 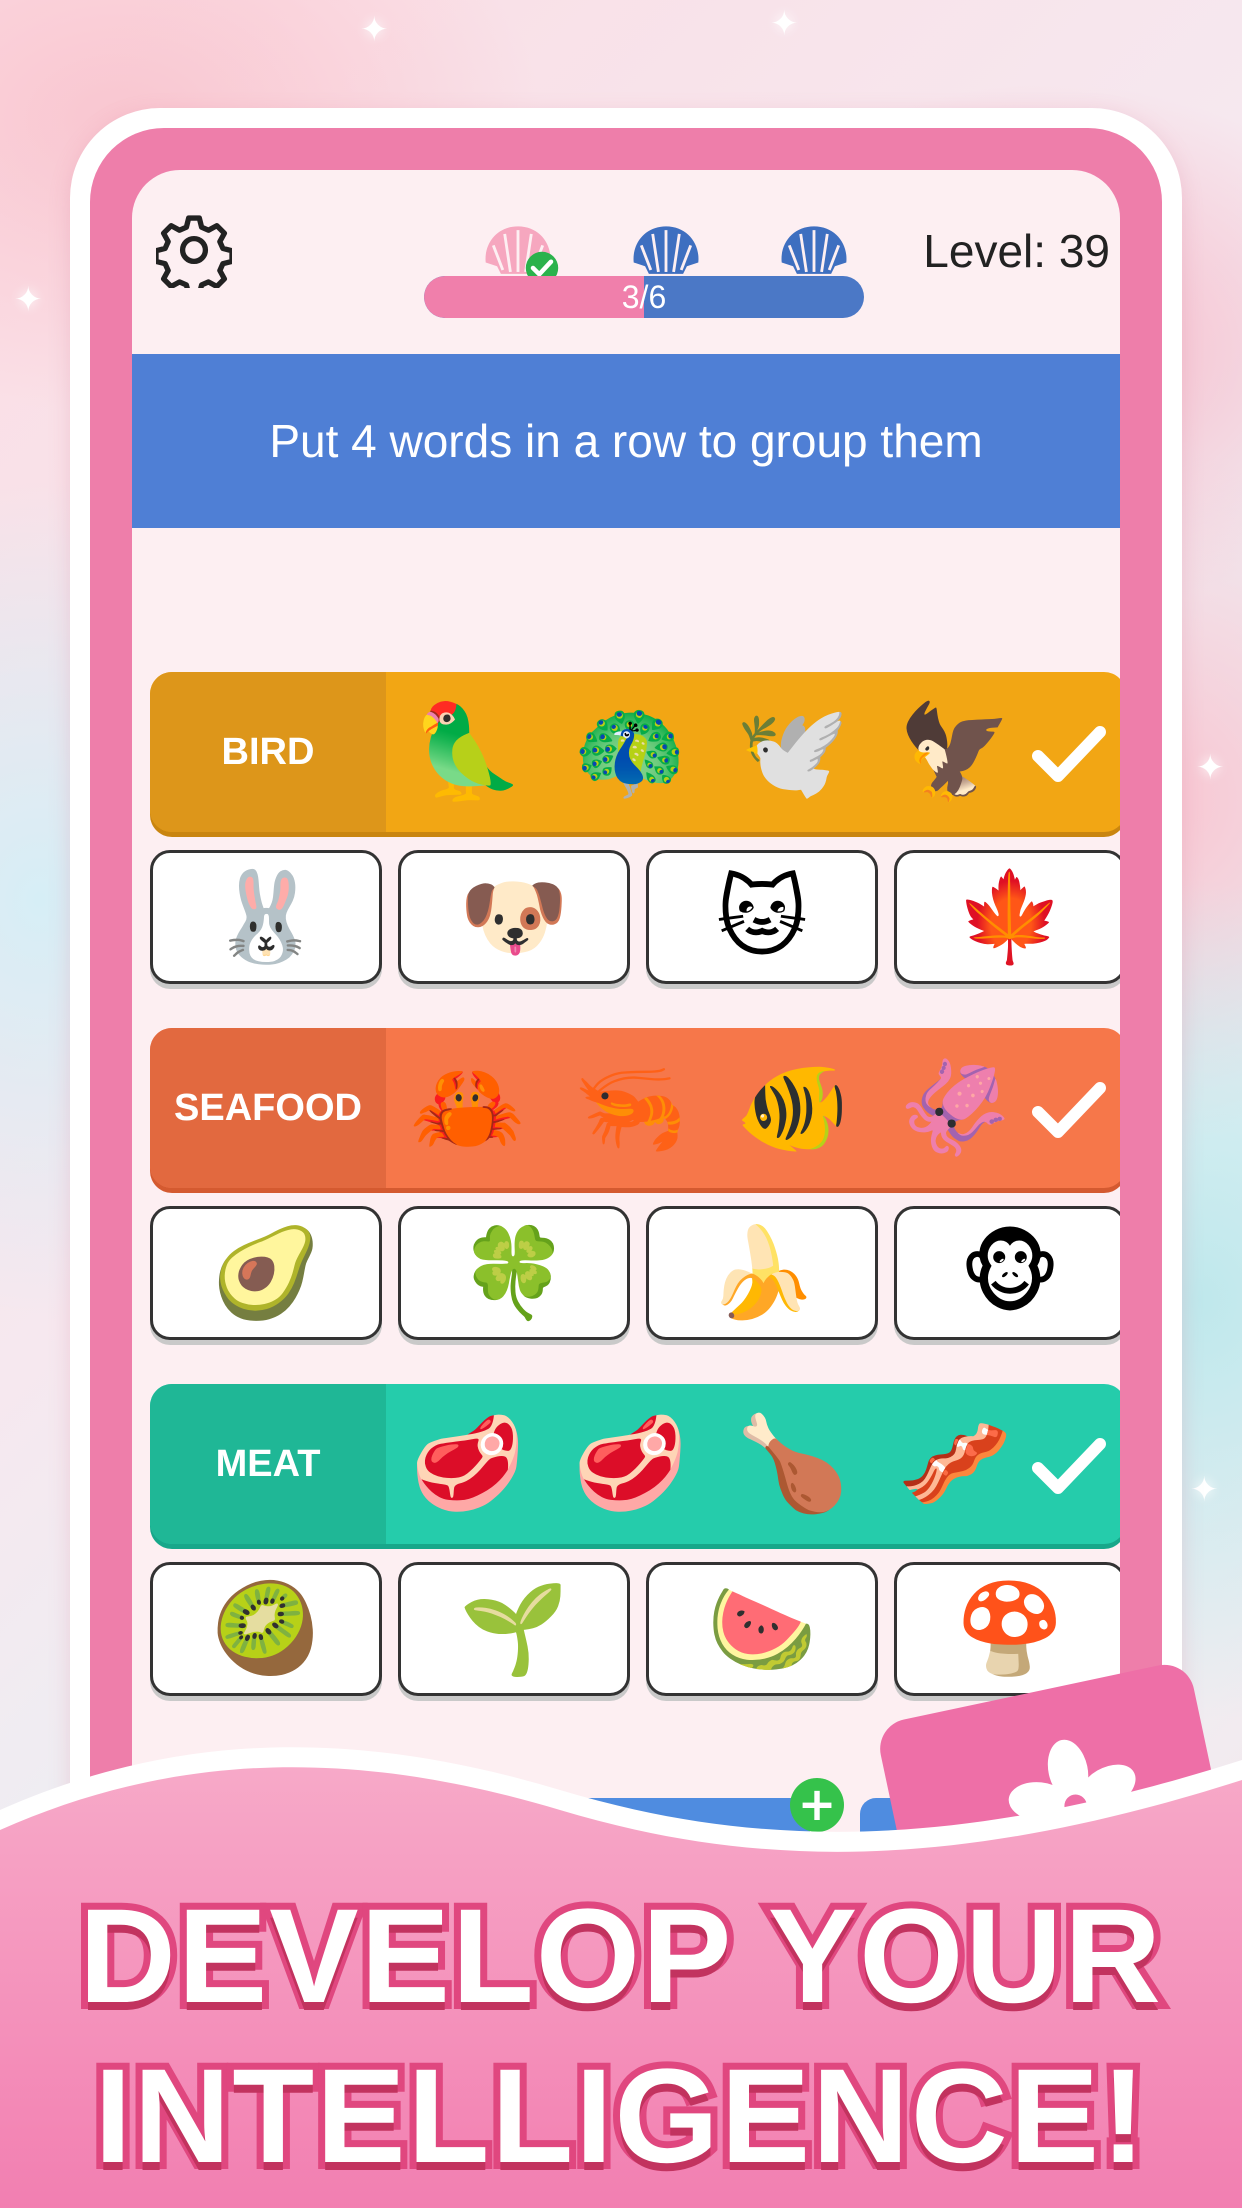 What do you see at coordinates (762, 1273) in the screenshot?
I see `word-tile-banana: 🍌` at bounding box center [762, 1273].